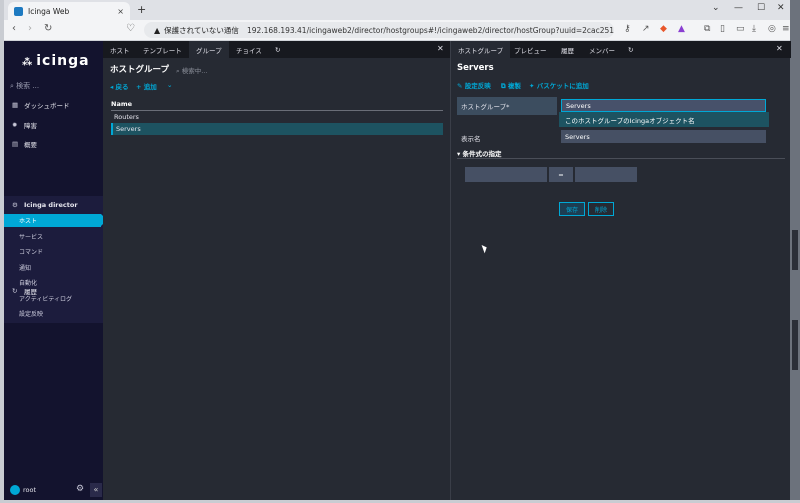 The image size is (800, 503). I want to click on gear-icon: ⚙, so click(80, 489).